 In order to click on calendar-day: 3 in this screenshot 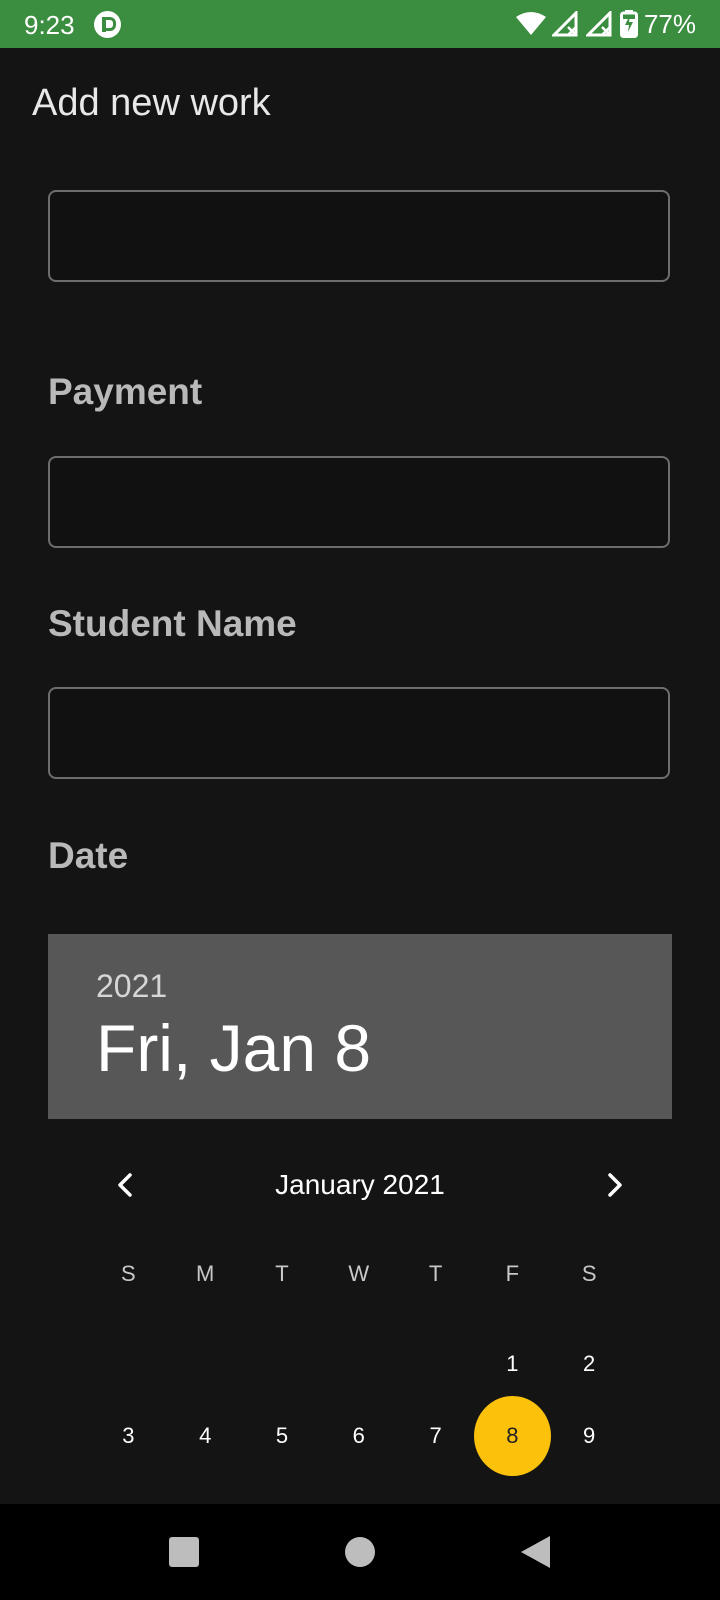, I will do `click(128, 1436)`.